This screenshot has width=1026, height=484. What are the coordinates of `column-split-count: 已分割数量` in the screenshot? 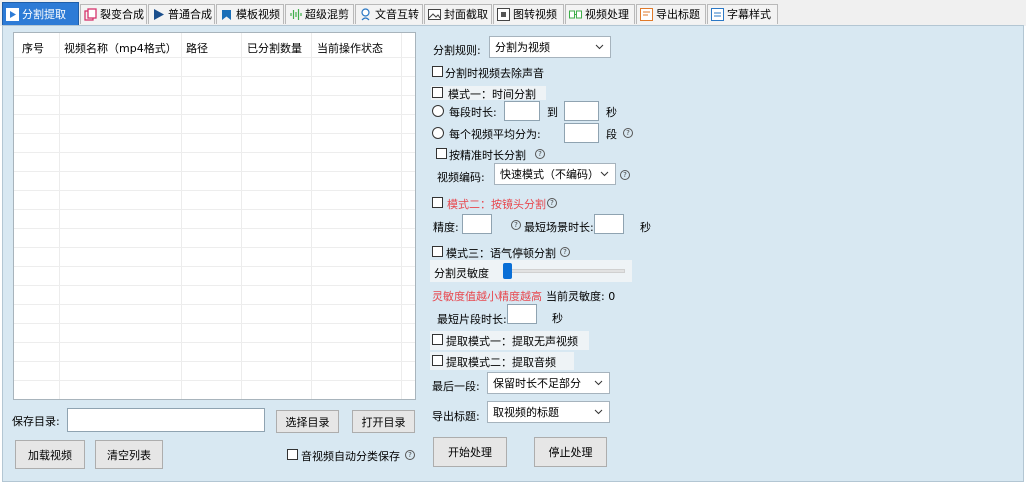 It's located at (274, 48).